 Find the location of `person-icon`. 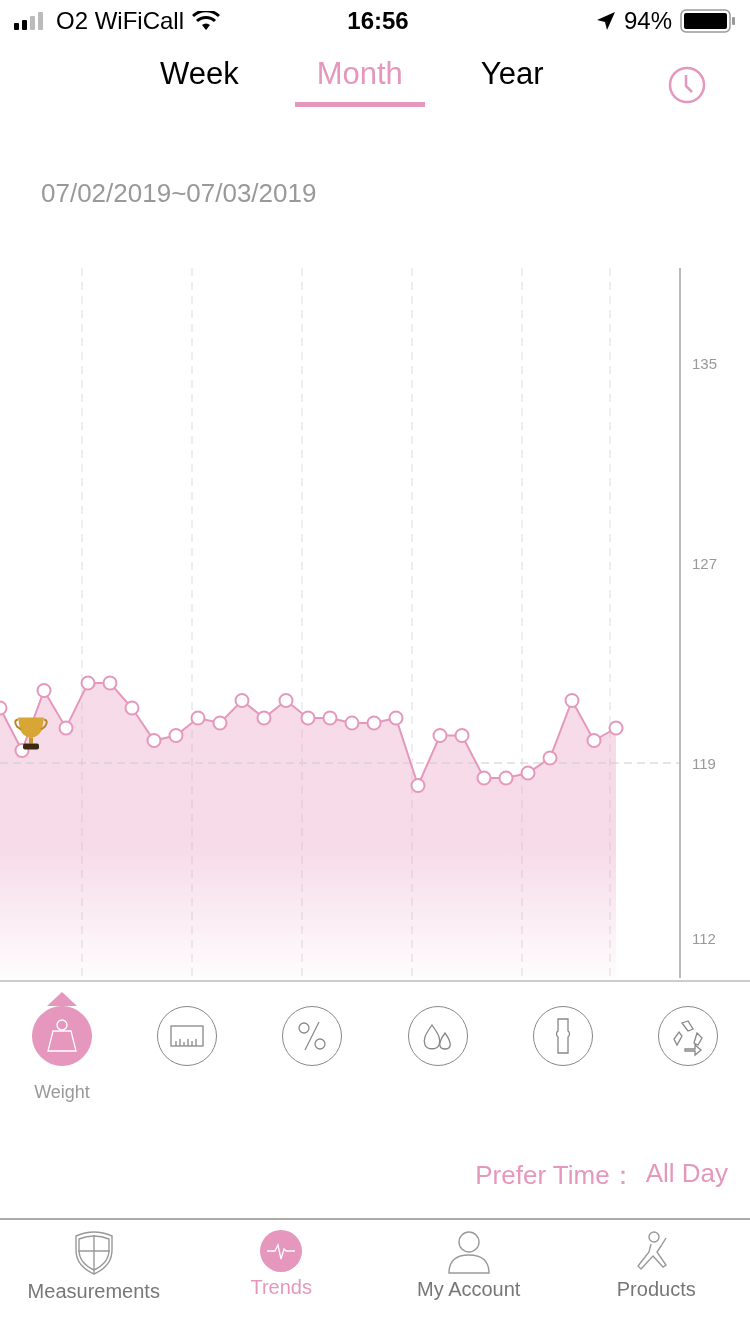

person-icon is located at coordinates (468, 1252).